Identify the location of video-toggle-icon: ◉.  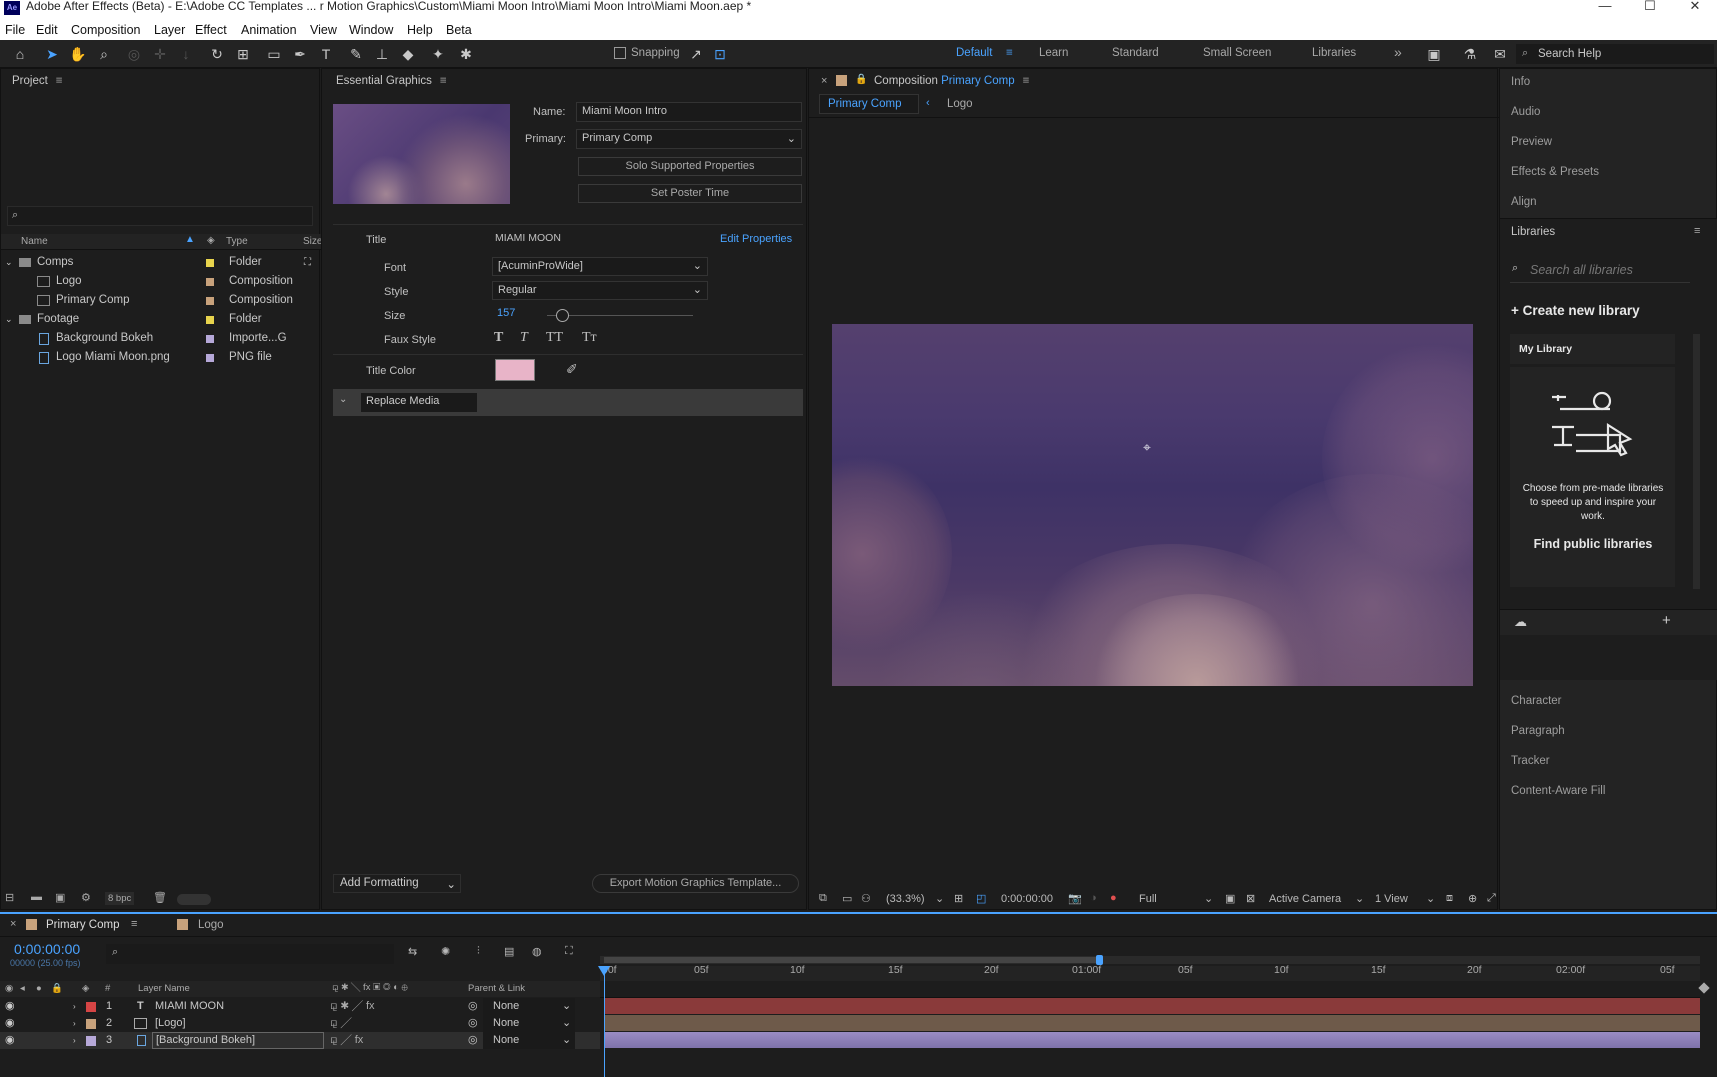
(9, 988).